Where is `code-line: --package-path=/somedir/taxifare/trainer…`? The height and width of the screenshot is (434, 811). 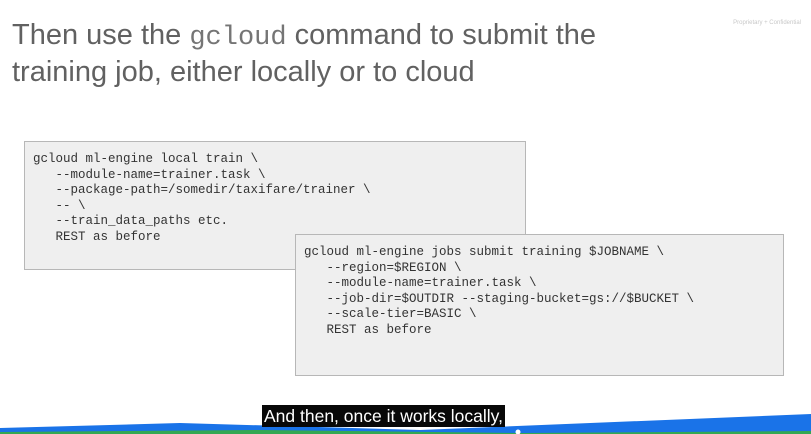 code-line: --package-path=/somedir/taxifare/trainer… is located at coordinates (202, 190).